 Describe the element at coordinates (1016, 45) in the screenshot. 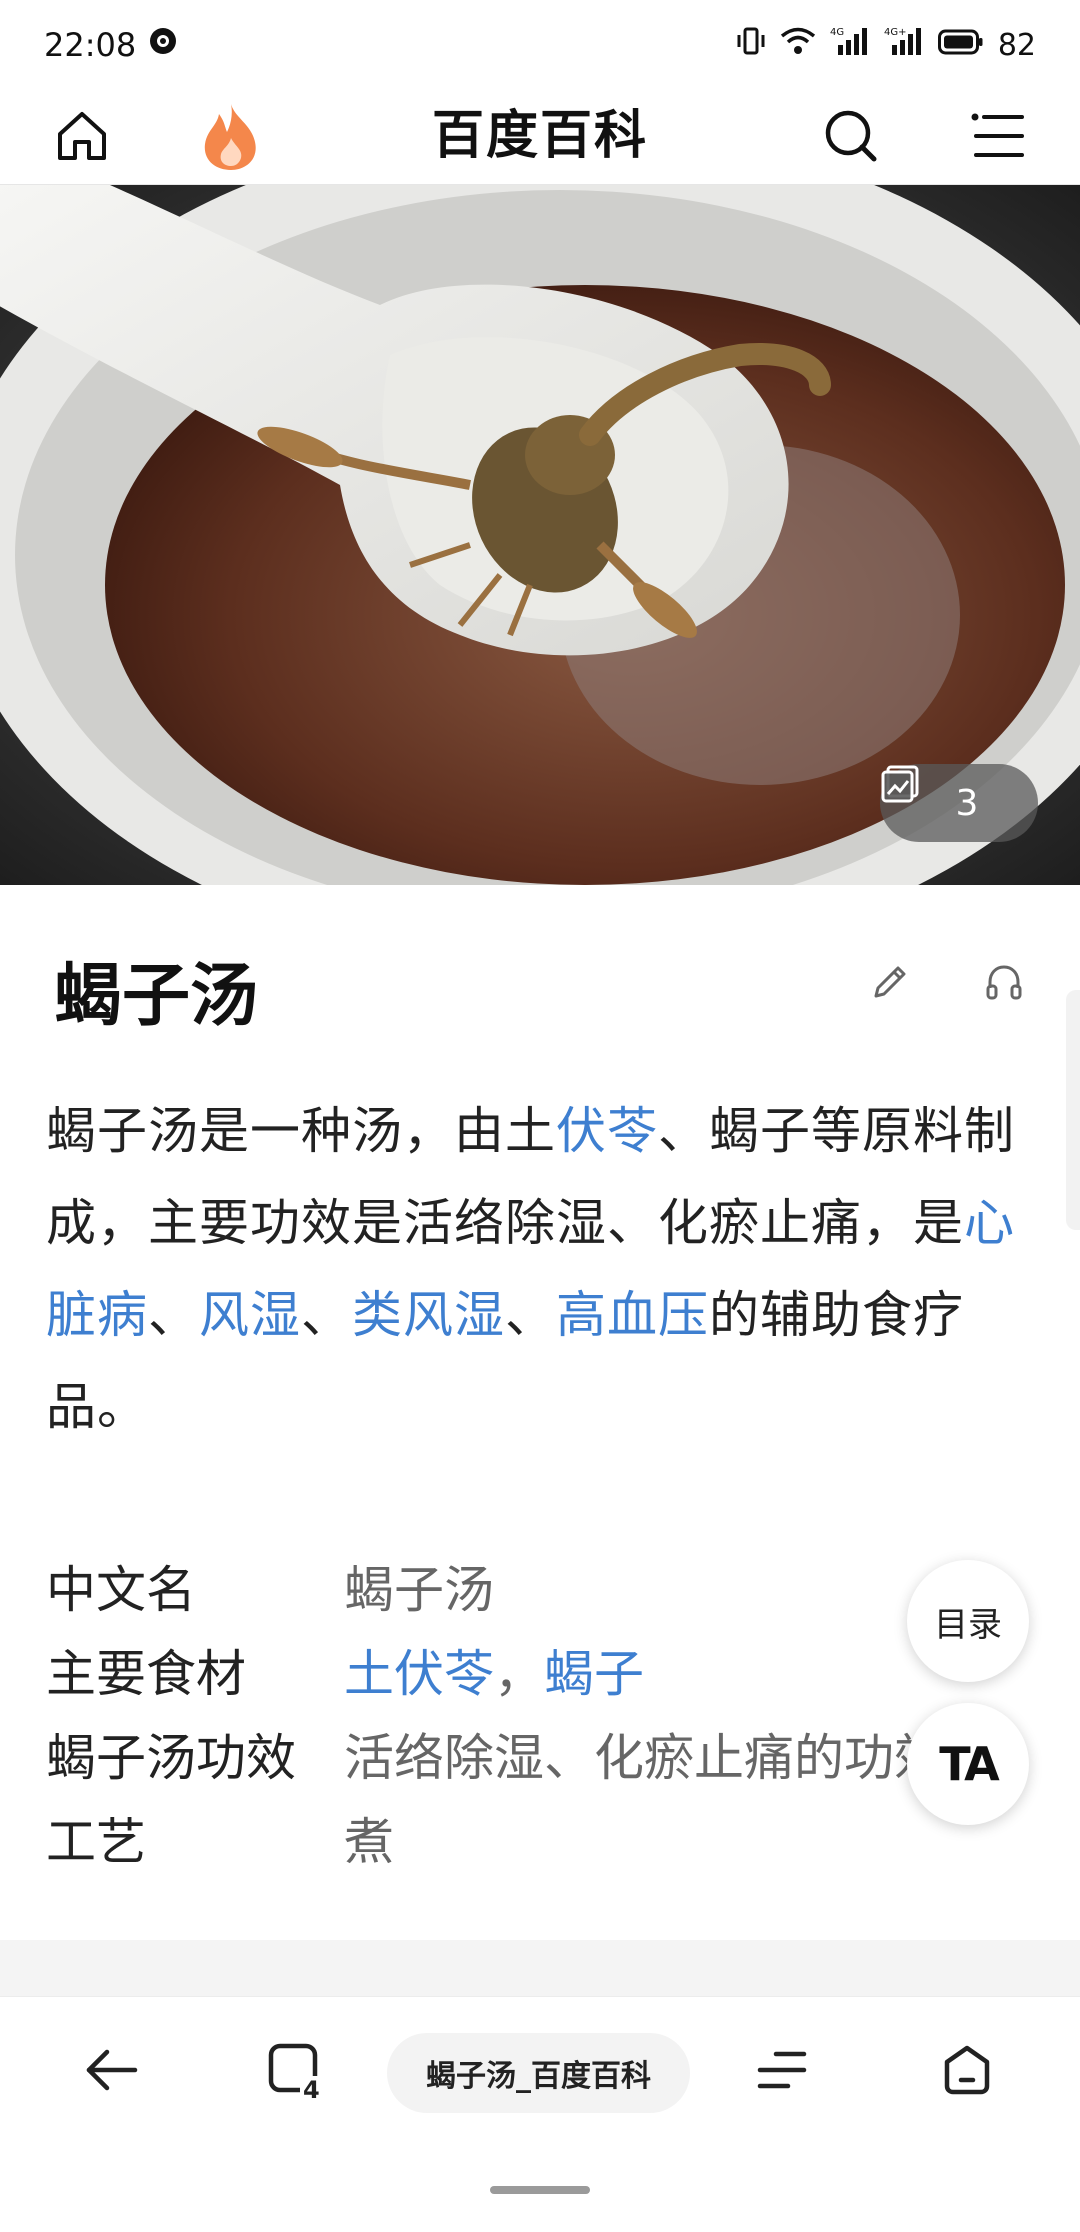

I see `battery-level: 82` at that location.